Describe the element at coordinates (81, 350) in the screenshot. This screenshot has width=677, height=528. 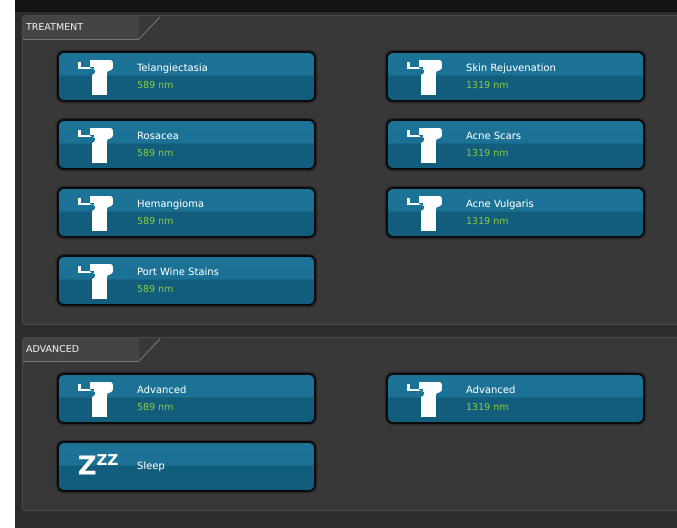
I see `section-title: ADVANCED` at that location.